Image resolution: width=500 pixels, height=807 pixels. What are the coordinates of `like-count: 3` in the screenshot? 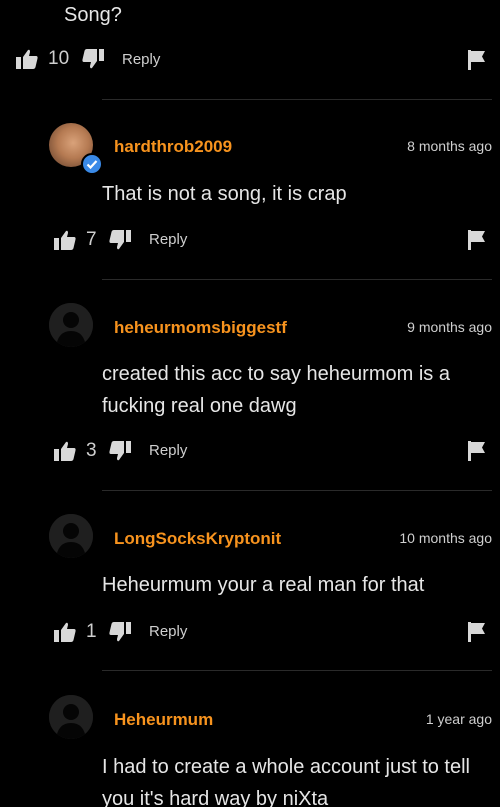 It's located at (91, 450).